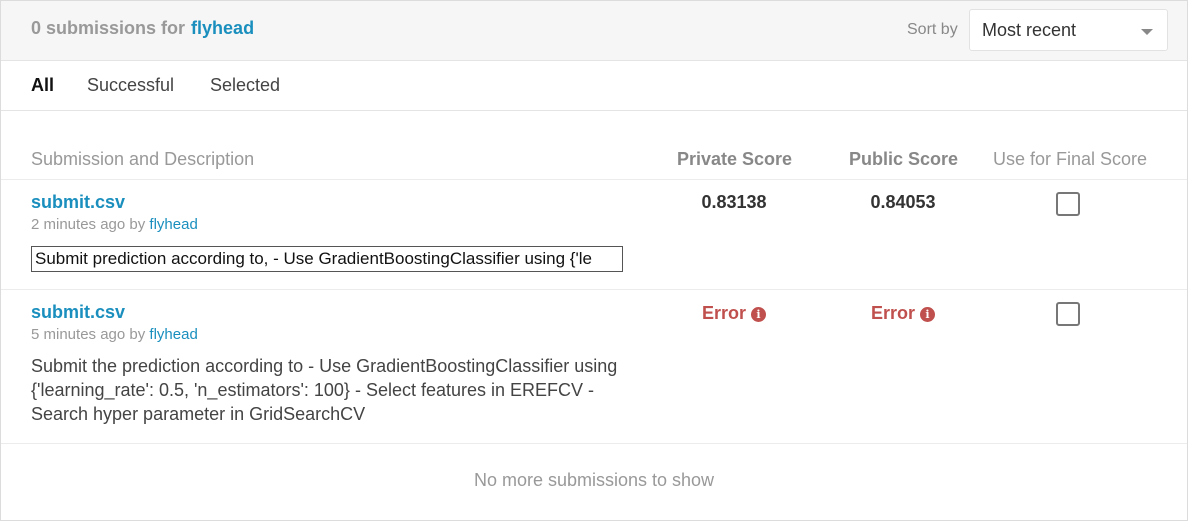  I want to click on private-score-error: Error i, so click(734, 313).